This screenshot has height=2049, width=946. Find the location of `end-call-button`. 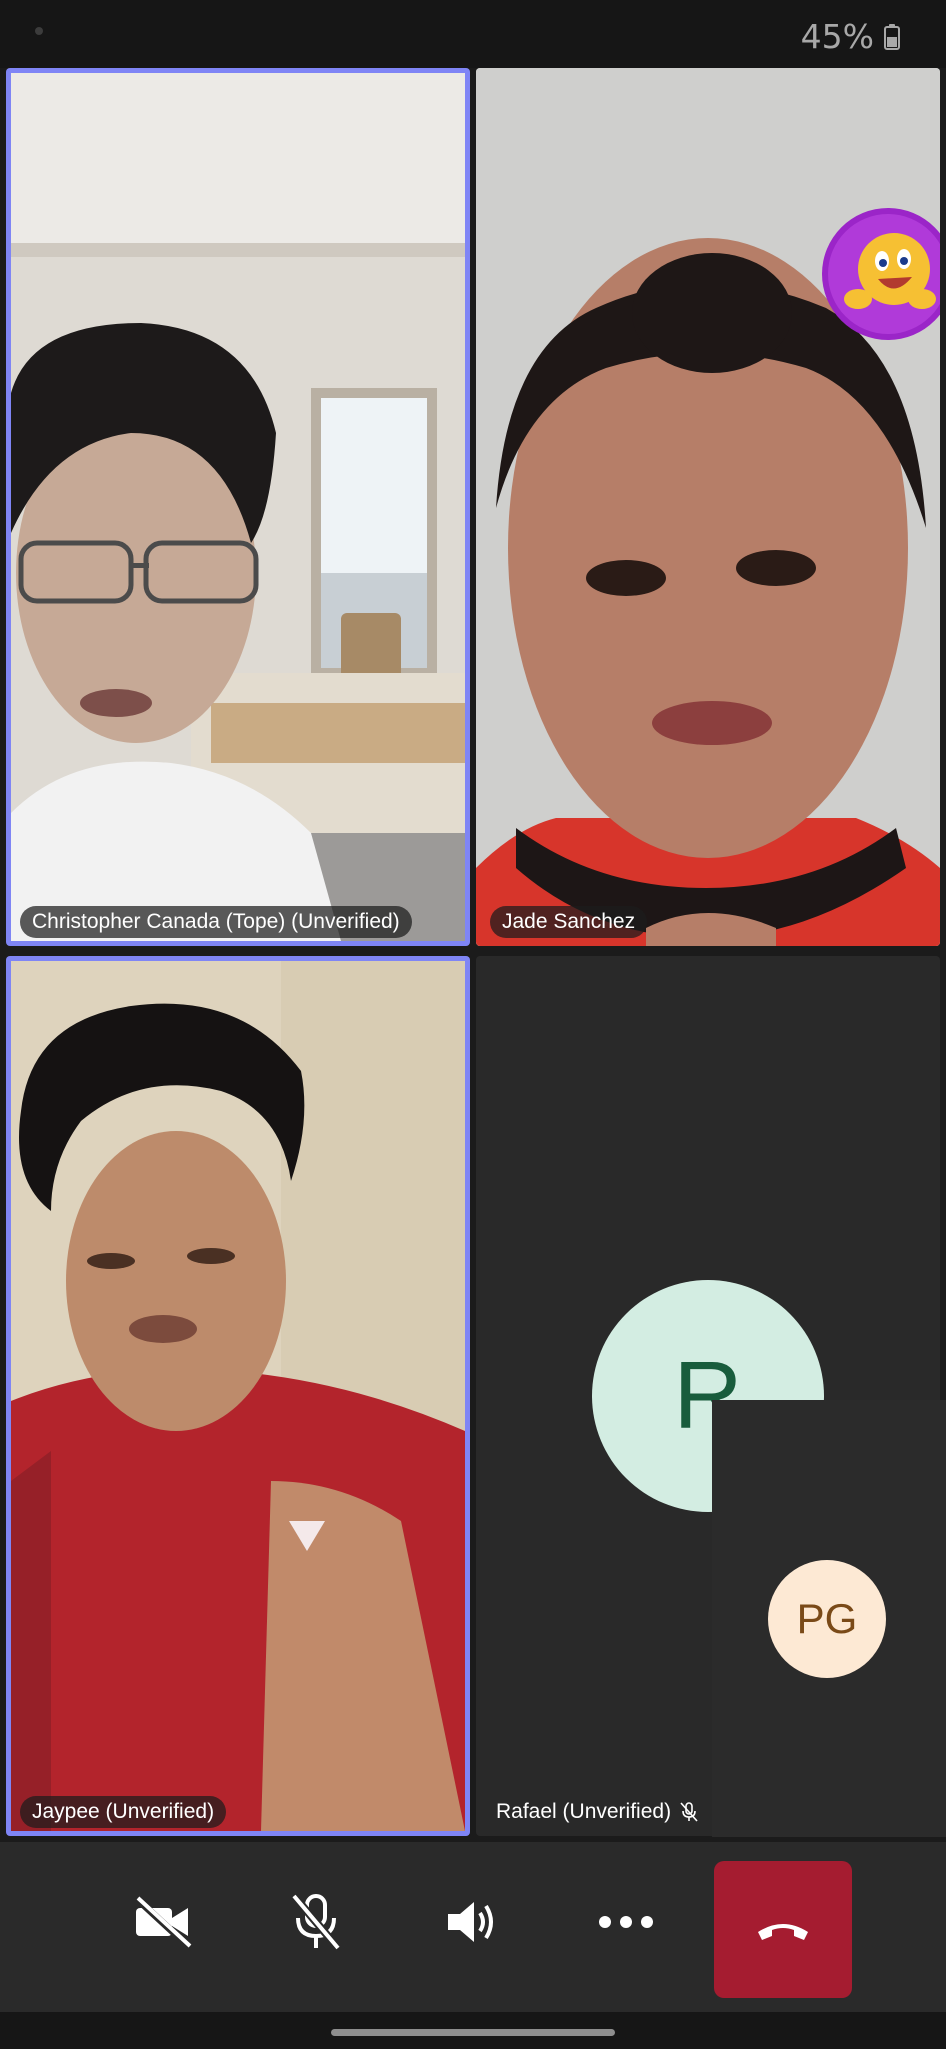

end-call-button is located at coordinates (783, 1929).